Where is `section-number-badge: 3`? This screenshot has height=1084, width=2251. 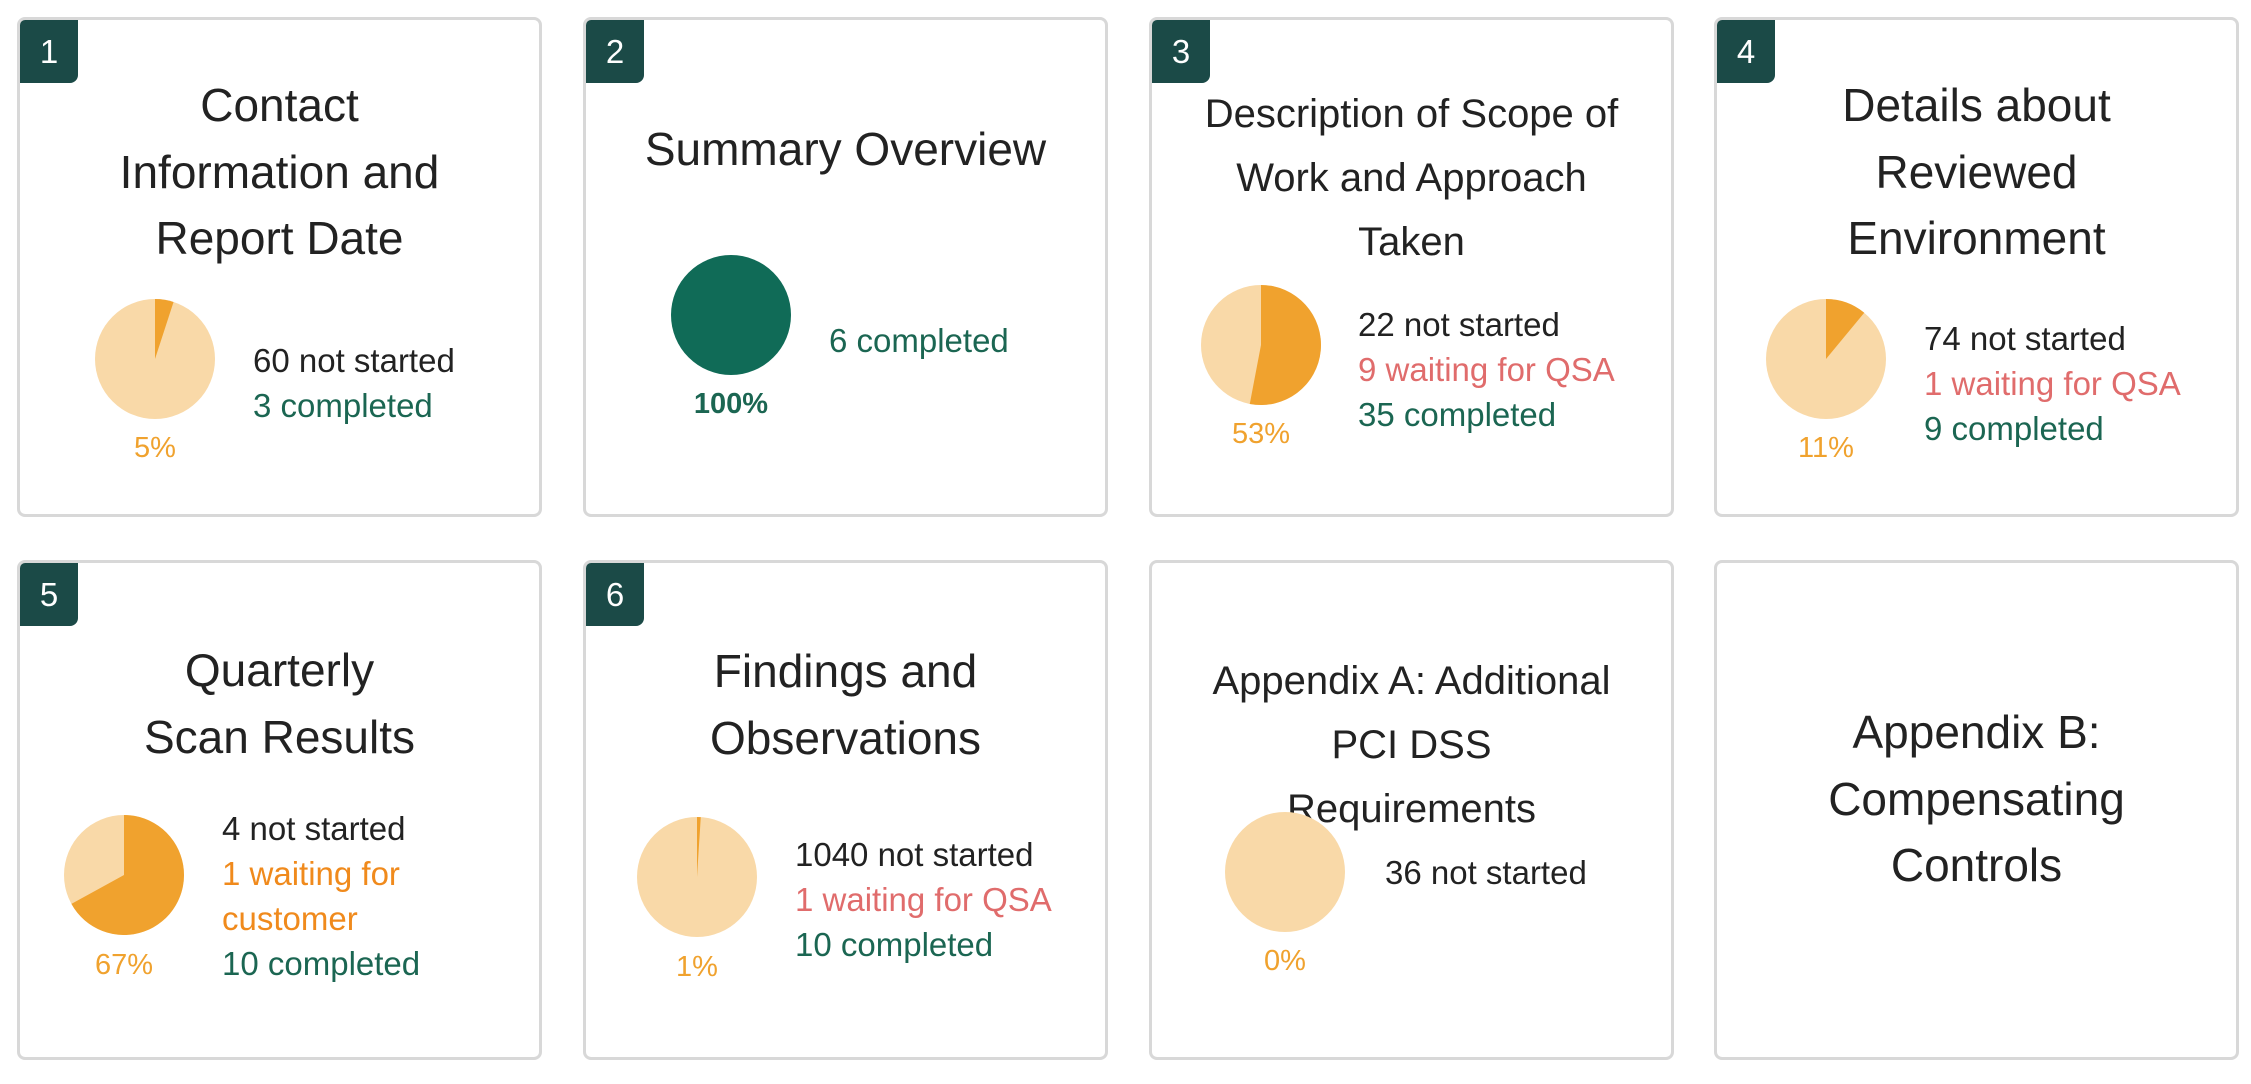
section-number-badge: 3 is located at coordinates (1181, 51).